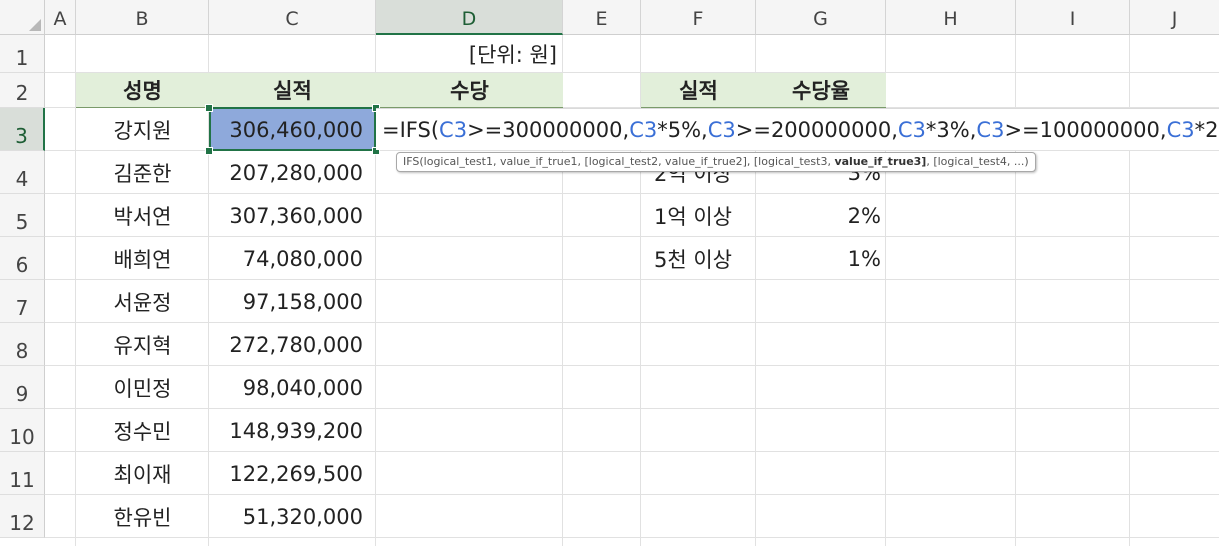 The width and height of the screenshot is (1219, 546). Describe the element at coordinates (1085, 129) in the screenshot. I see `formula-token: >=100000000,` at that location.